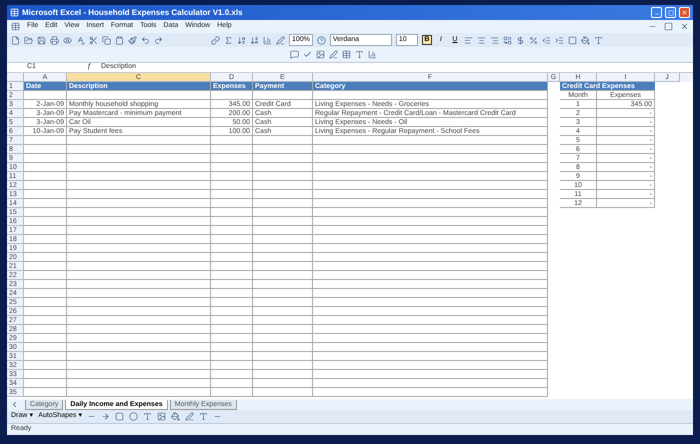 The width and height of the screenshot is (700, 444). Describe the element at coordinates (533, 40) in the screenshot. I see `percent-icon` at that location.